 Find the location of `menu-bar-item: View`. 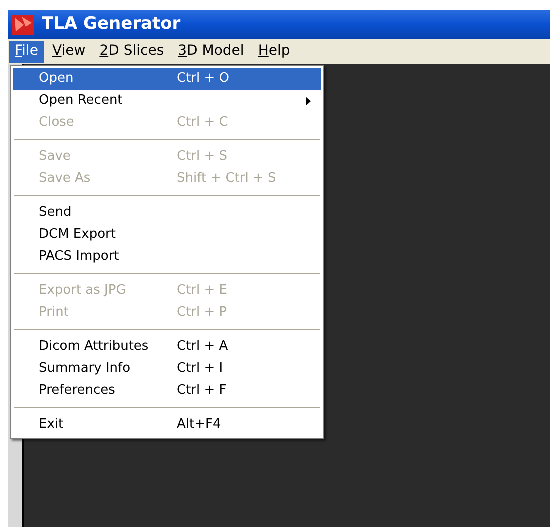

menu-bar-item: View is located at coordinates (69, 51).